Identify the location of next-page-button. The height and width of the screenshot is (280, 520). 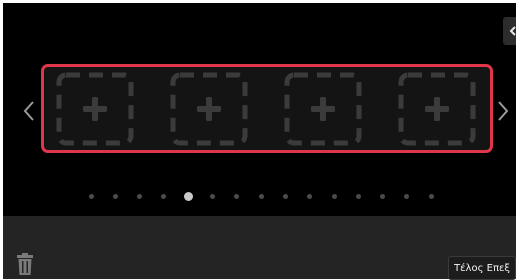
(503, 111).